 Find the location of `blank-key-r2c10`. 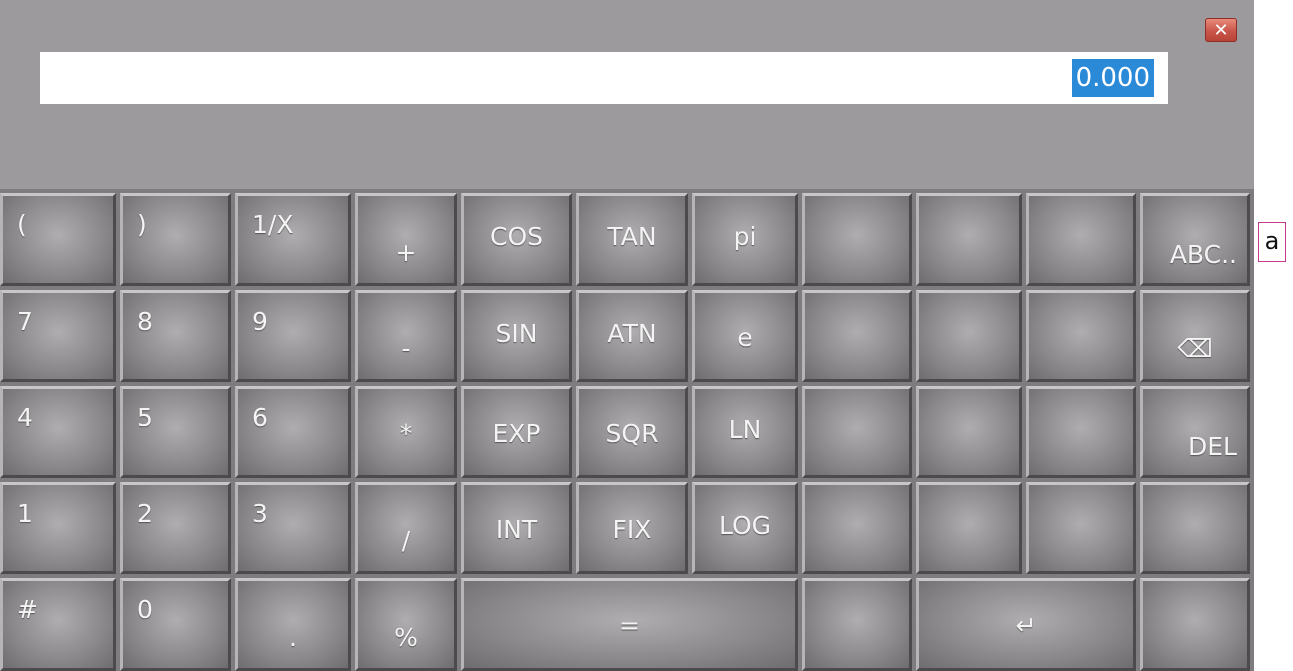

blank-key-r2c10 is located at coordinates (1081, 336).